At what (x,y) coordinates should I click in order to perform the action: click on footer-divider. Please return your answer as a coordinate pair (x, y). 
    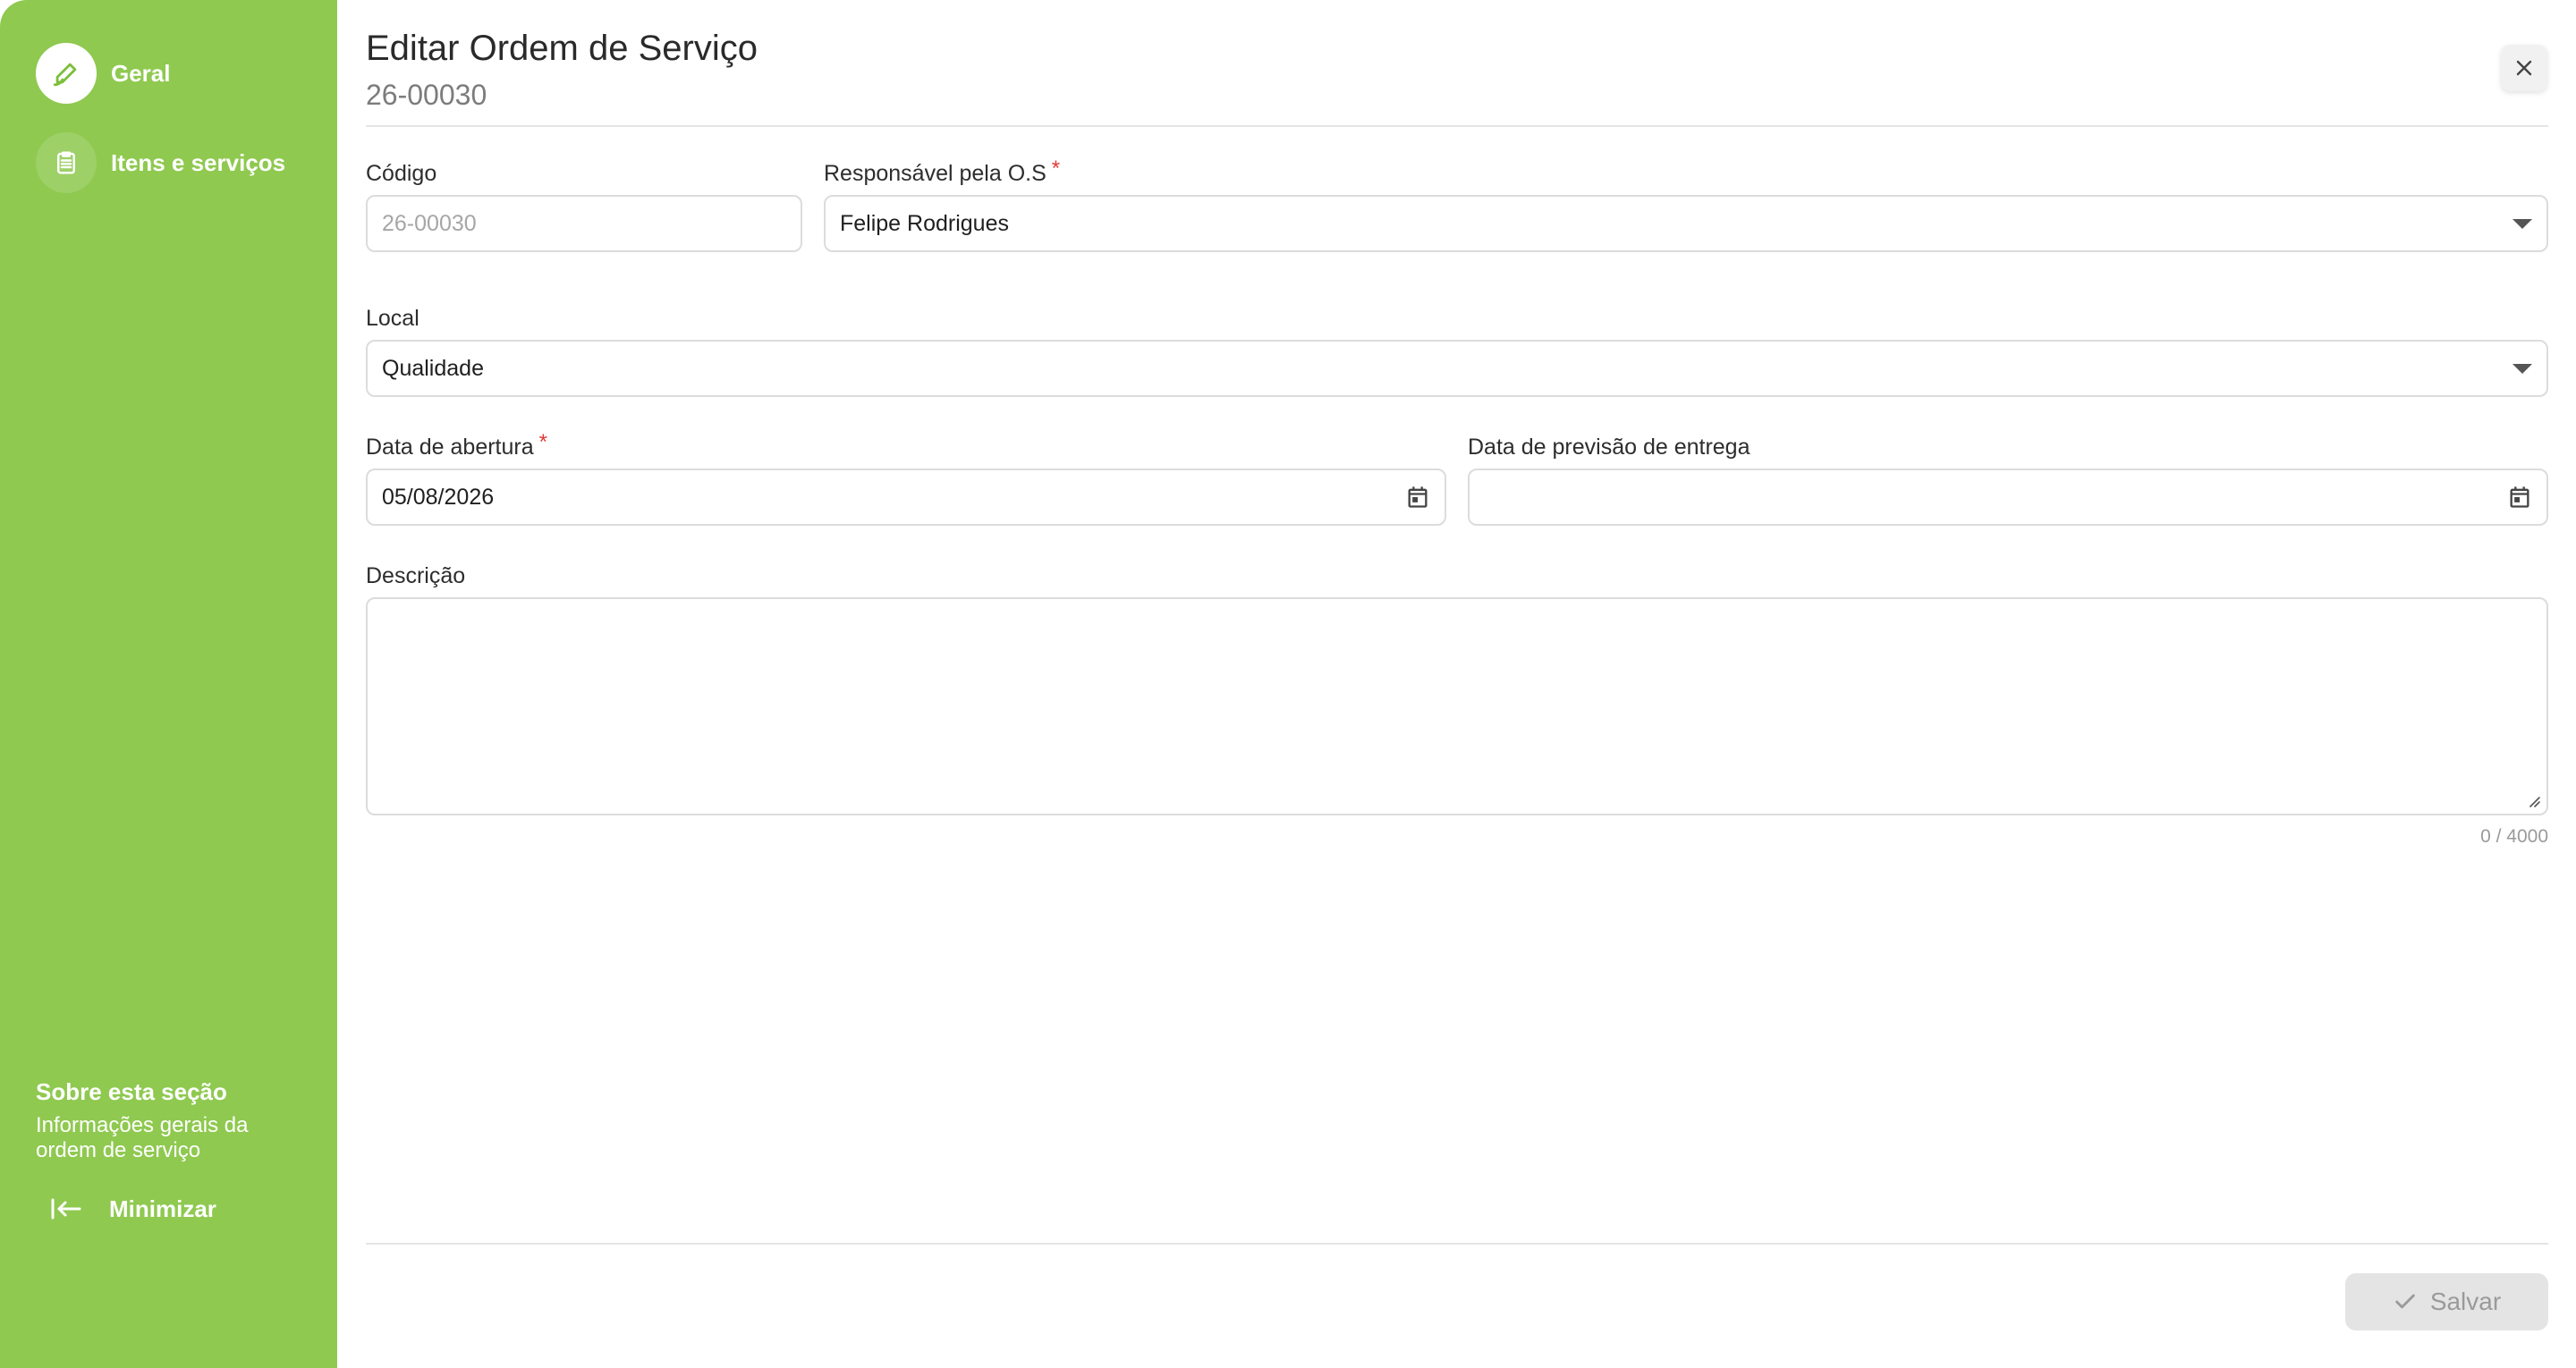
    Looking at the image, I should click on (1457, 1244).